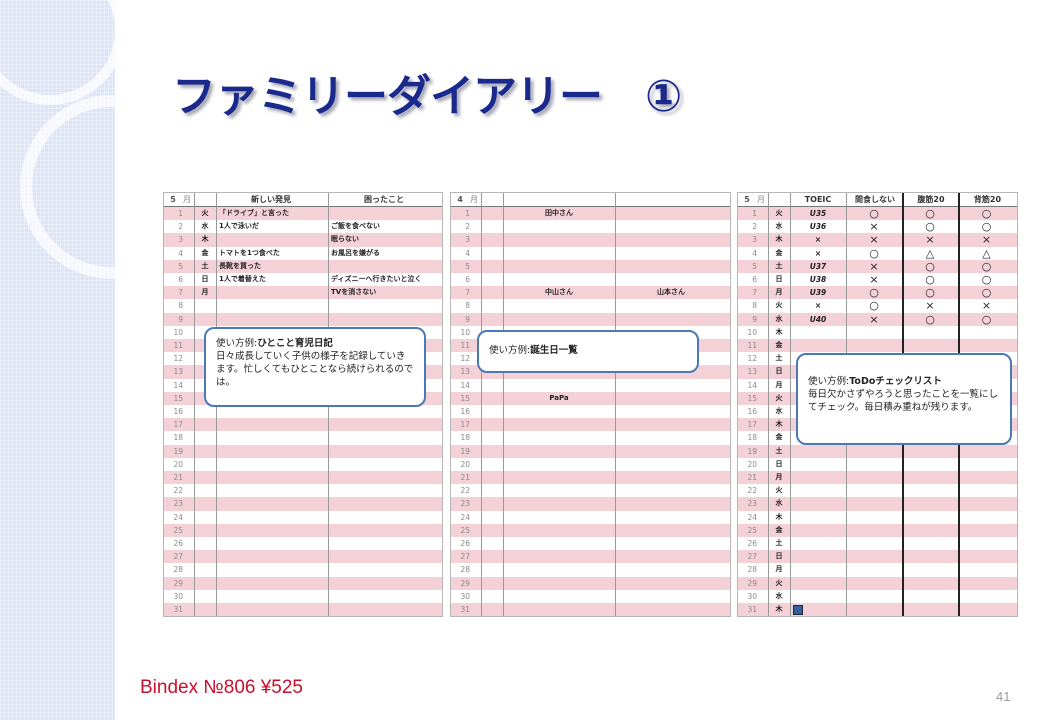 This screenshot has height=720, width=1040. Describe the element at coordinates (877, 240) in the screenshot. I see `day-row: 3 木 × × × ×` at that location.